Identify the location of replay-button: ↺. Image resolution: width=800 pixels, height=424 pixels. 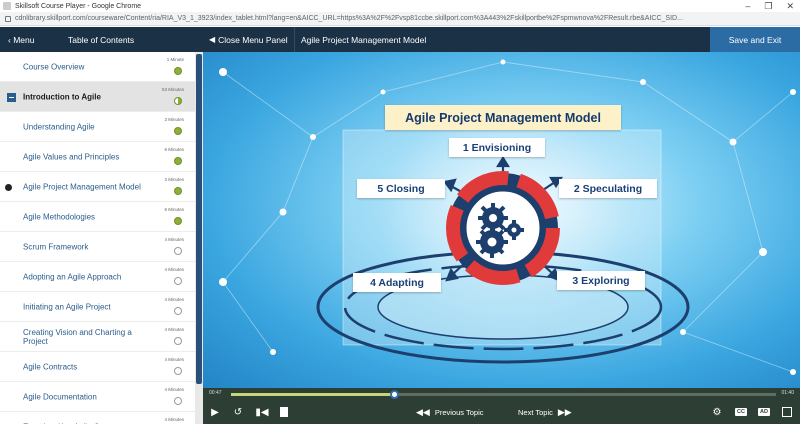
(238, 412).